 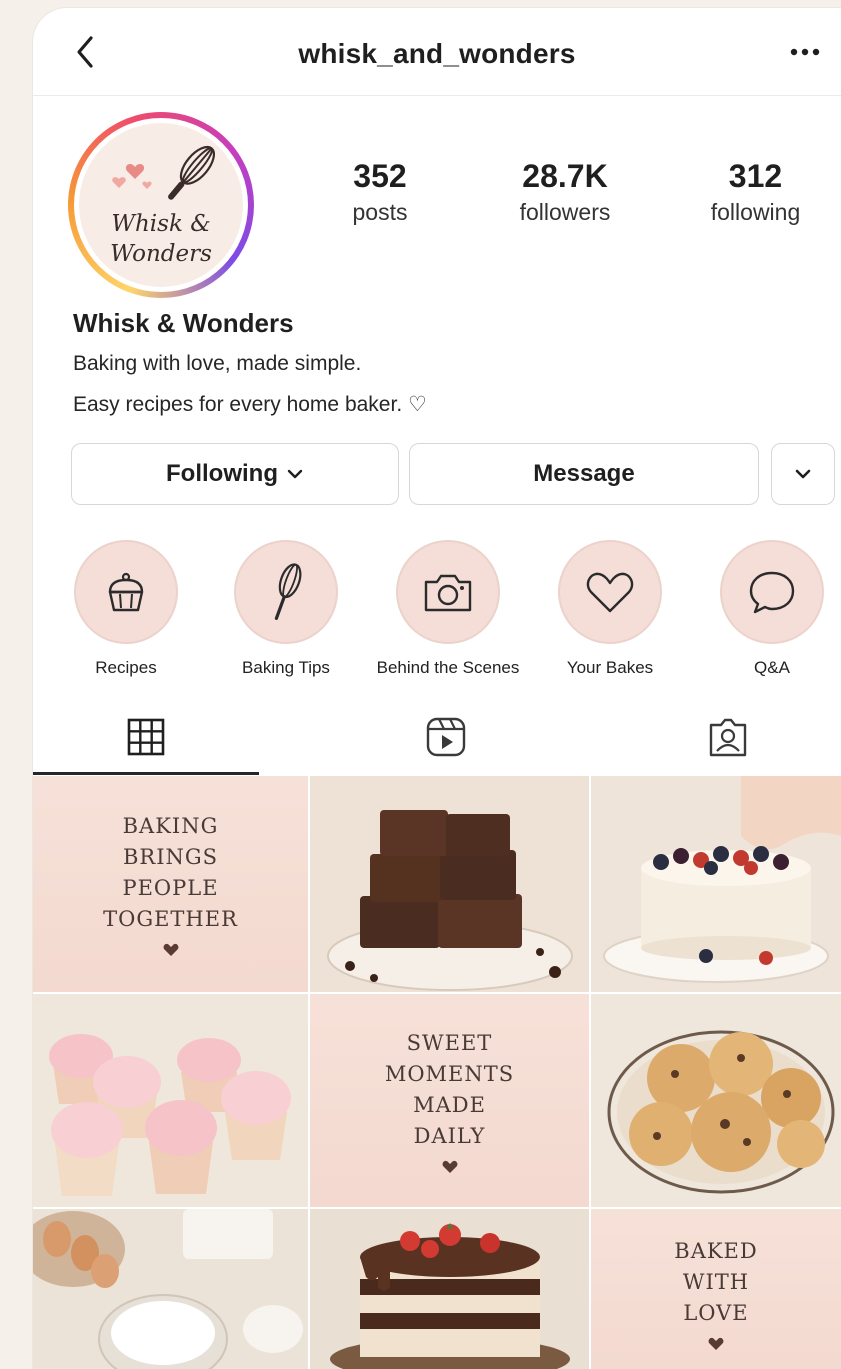 What do you see at coordinates (448, 667) in the screenshot?
I see `highlight-label: Behind the Scenes` at bounding box center [448, 667].